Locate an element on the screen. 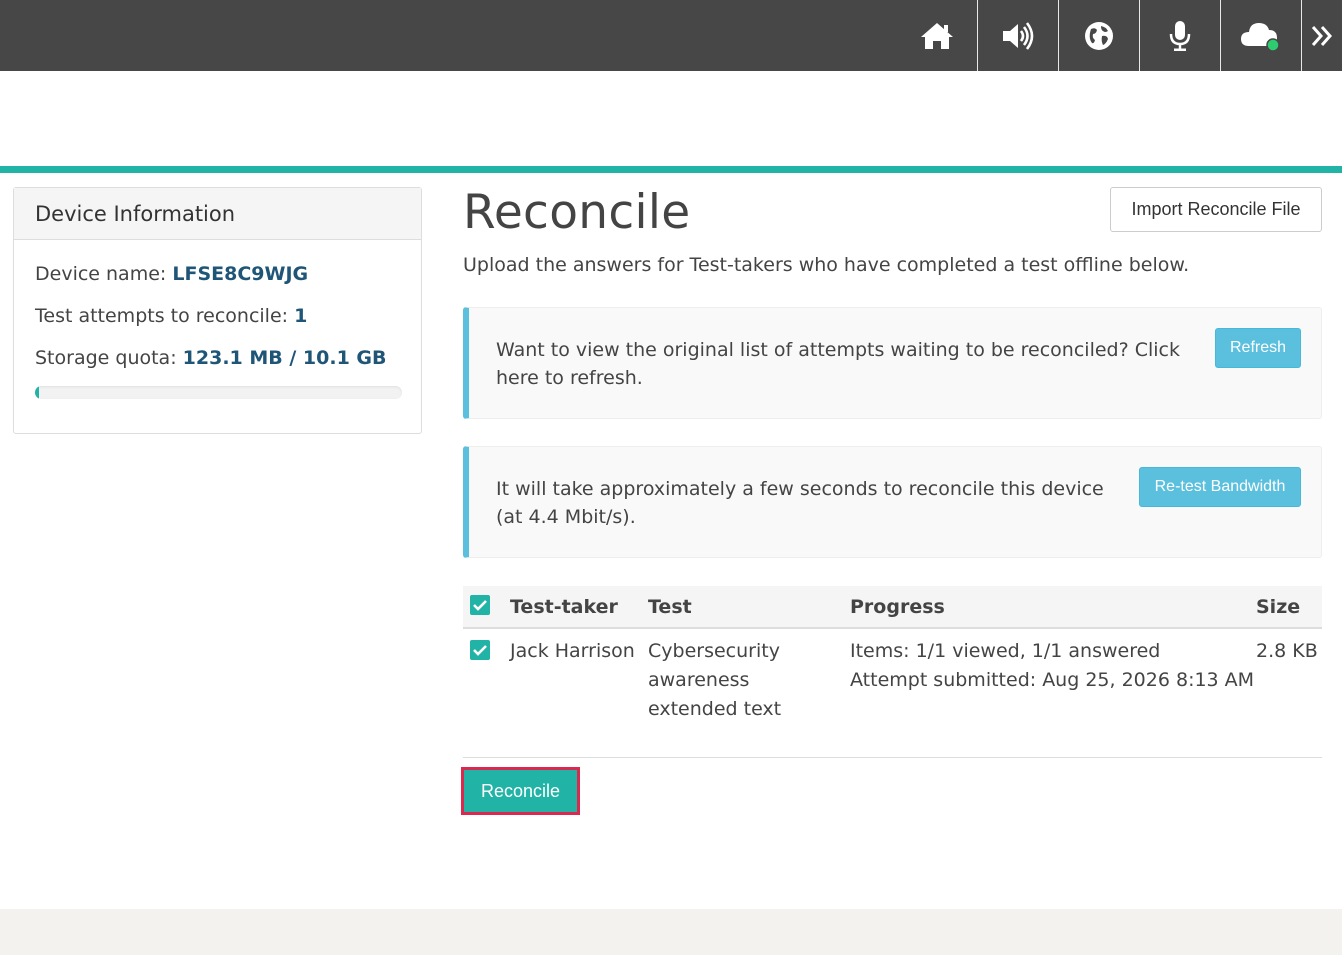 The height and width of the screenshot is (955, 1342). attempts-row: Test attempts to reconcile: 1 is located at coordinates (171, 316).